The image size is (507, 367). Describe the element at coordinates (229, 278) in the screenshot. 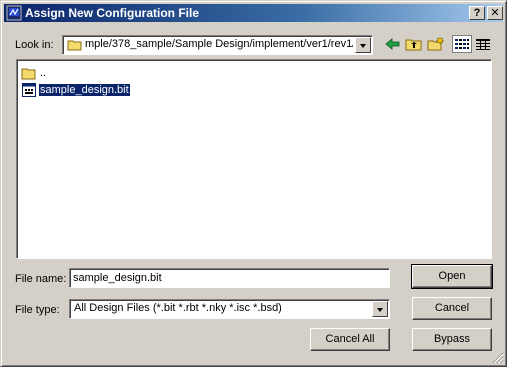

I see `file-name-input` at that location.